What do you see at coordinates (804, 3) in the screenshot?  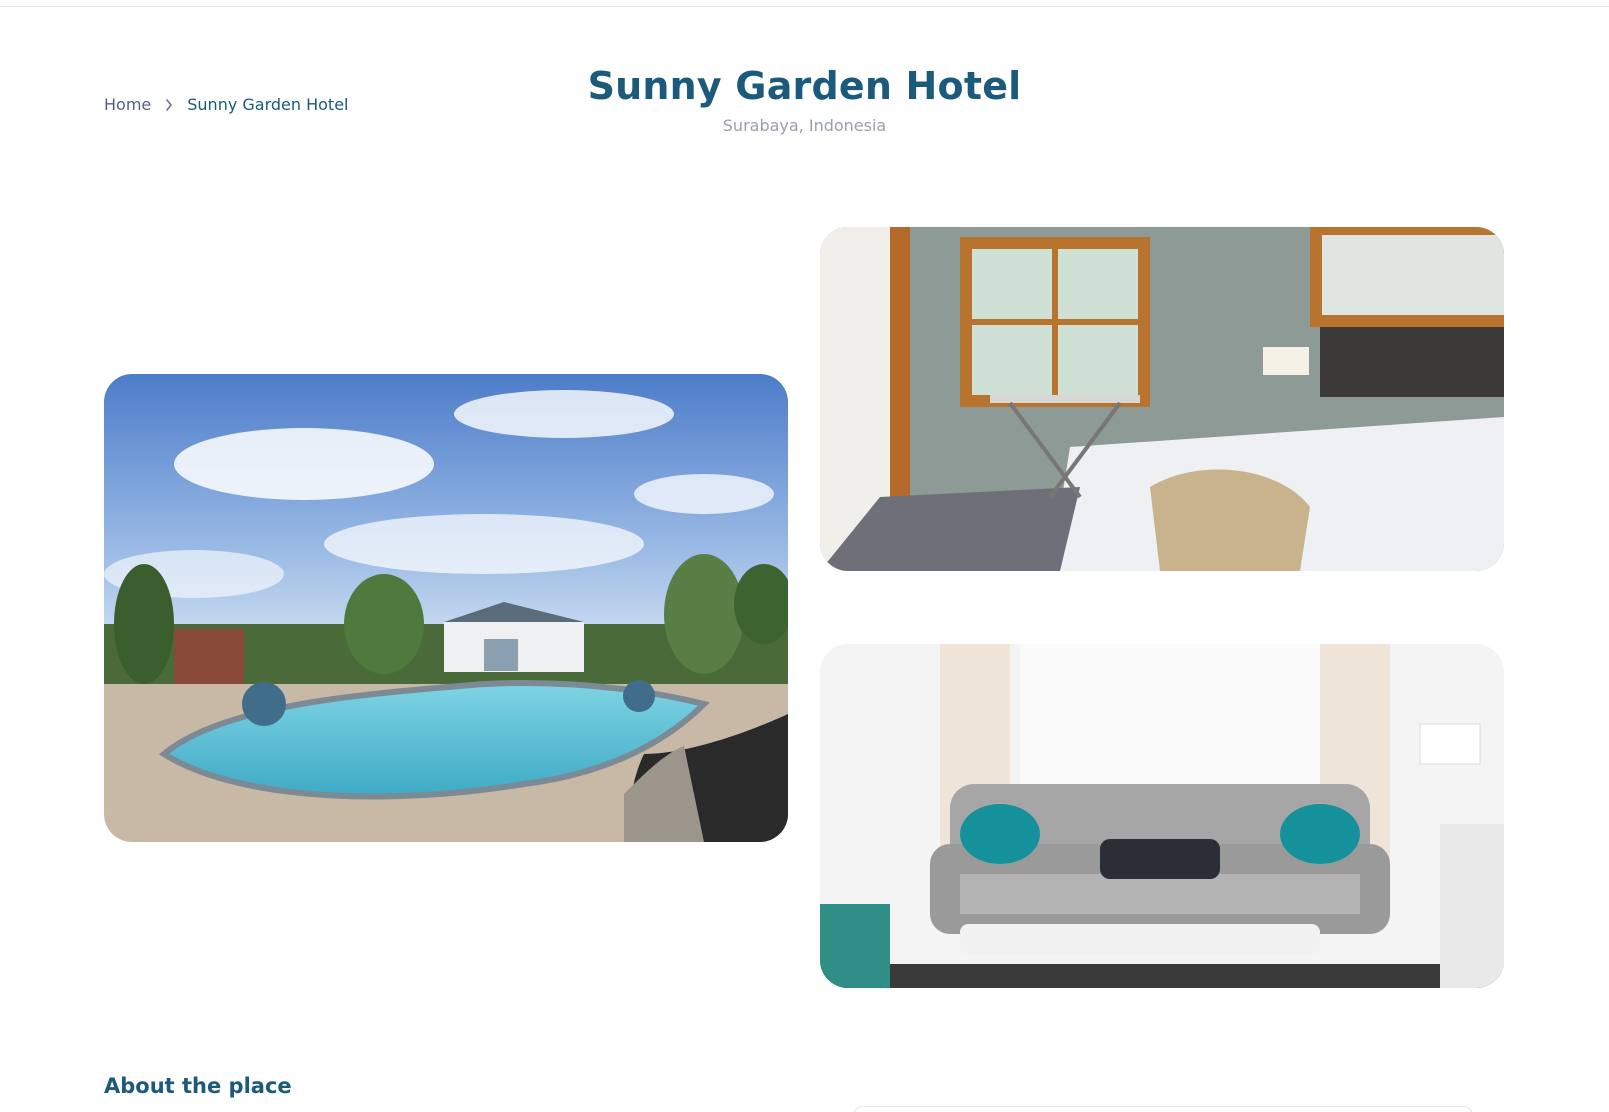 I see `header-divider` at bounding box center [804, 3].